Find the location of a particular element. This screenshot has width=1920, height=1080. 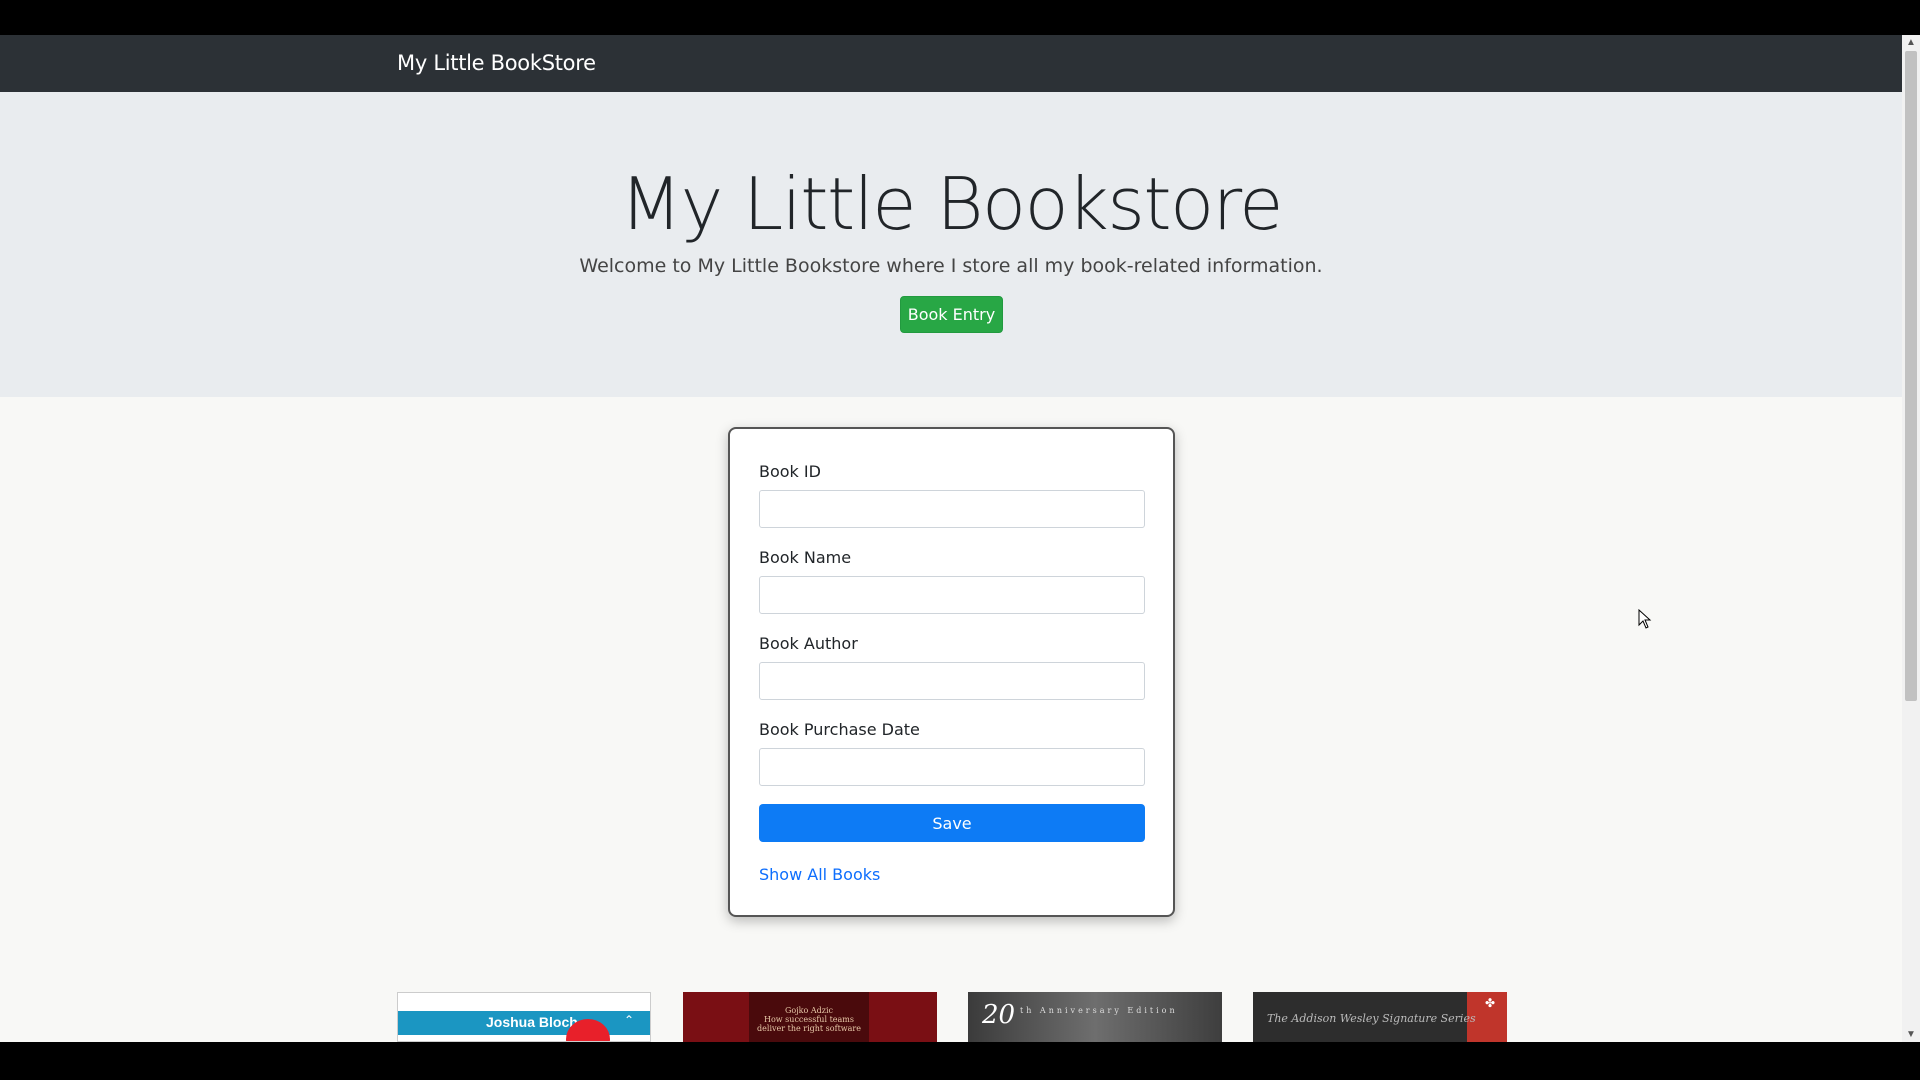

scroll-down-arrow-icon: ▼ is located at coordinates (1911, 1034).